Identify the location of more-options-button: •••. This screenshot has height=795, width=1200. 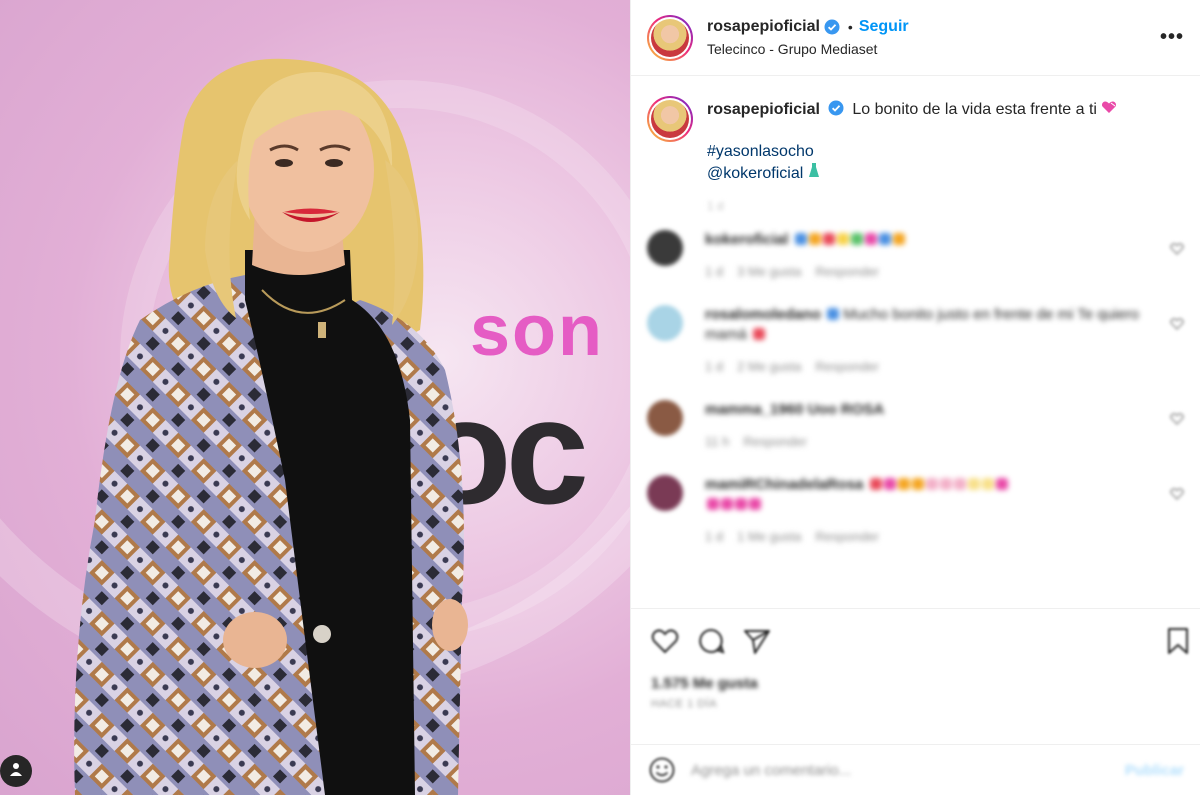
(1172, 37).